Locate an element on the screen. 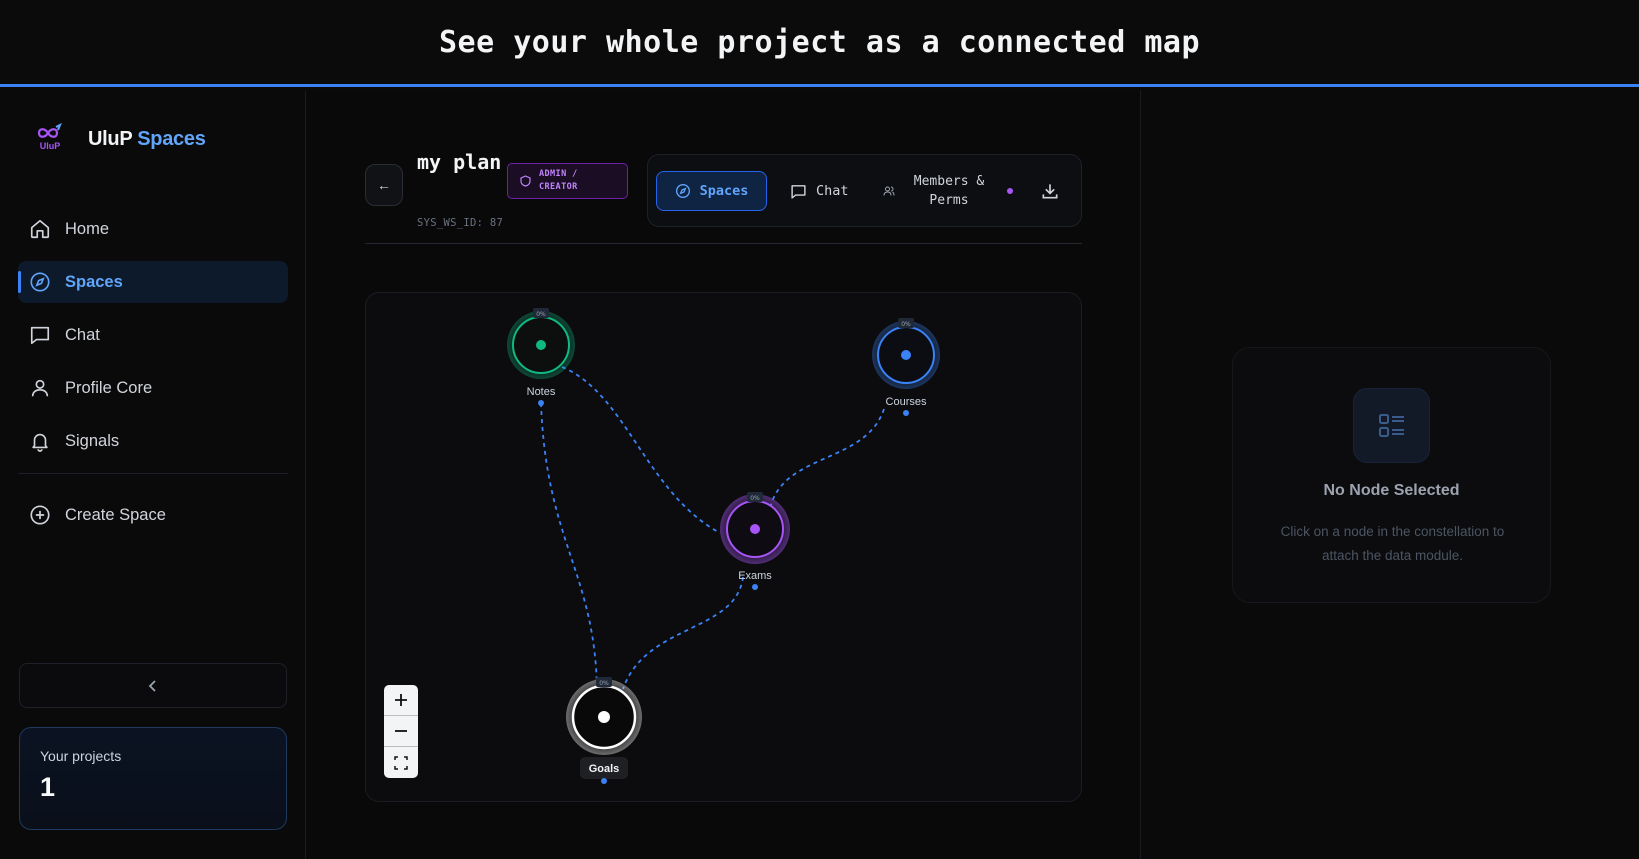 The image size is (1639, 859). download-button is located at coordinates (1051, 192).